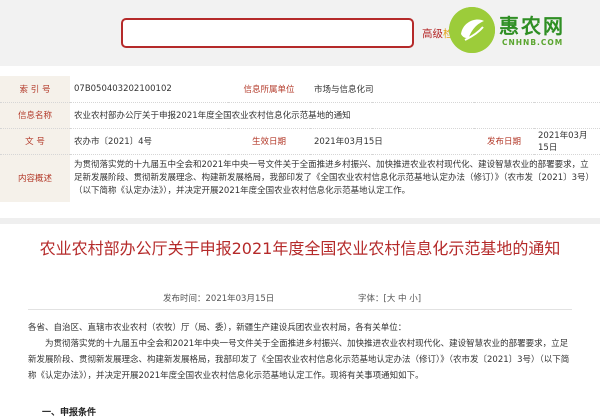 This screenshot has width=600, height=417. What do you see at coordinates (35, 89) in the screenshot?
I see `index-label: 索 引 号` at bounding box center [35, 89].